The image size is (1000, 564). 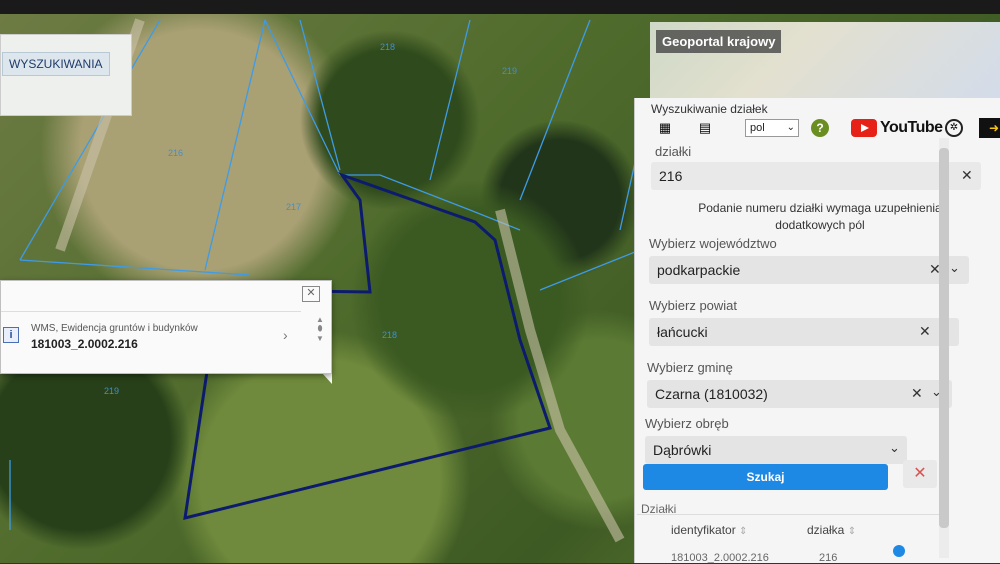 What do you see at coordinates (713, 243) in the screenshot?
I see `voivodeship-label: Wybierz województwo` at bounding box center [713, 243].